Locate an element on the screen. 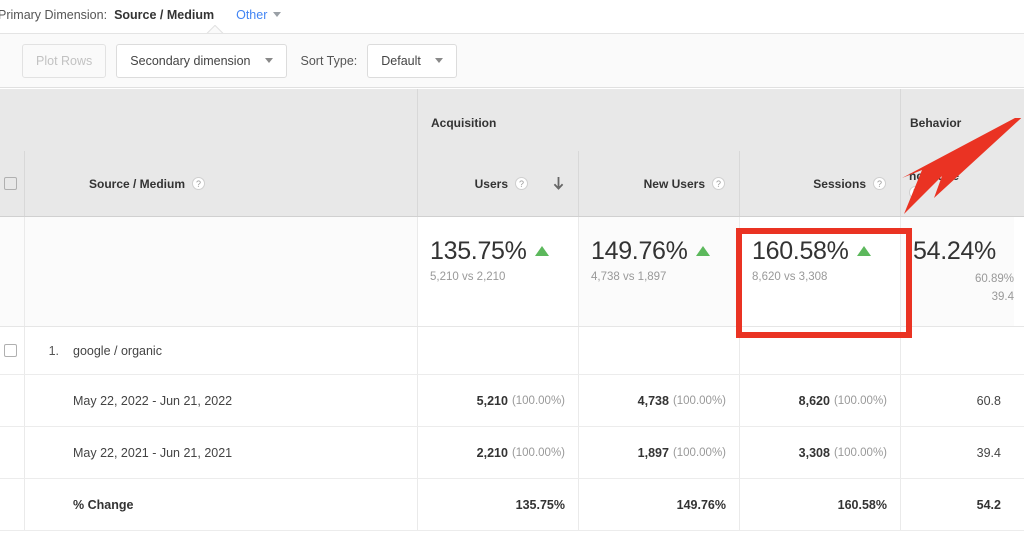  period-users-value: 2,210 is located at coordinates (492, 452).